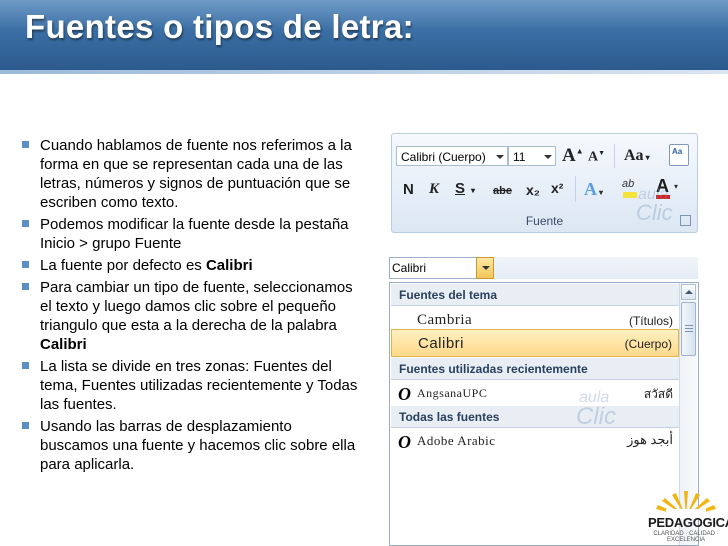  I want to click on underline-label: S, so click(460, 188).